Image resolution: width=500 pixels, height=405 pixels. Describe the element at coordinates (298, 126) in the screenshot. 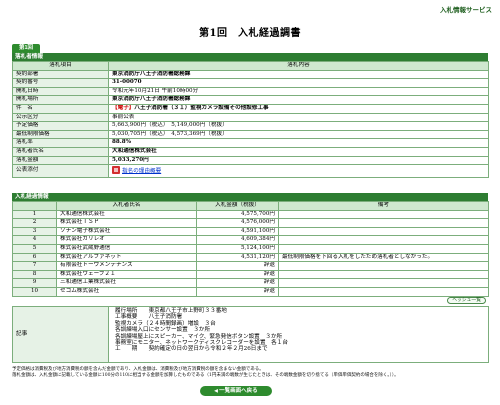

I see `row-value: 5,663,900円（税込） 5,149,000円（税抜）` at that location.